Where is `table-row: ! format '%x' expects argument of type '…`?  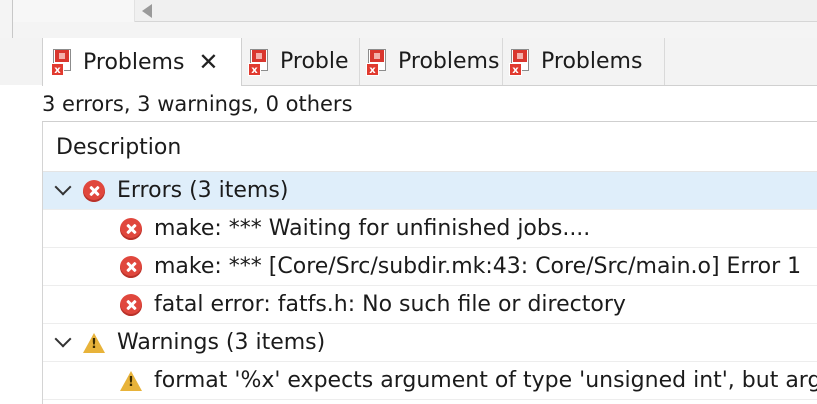 table-row: ! format '%x' expects argument of type '… is located at coordinates (430, 381).